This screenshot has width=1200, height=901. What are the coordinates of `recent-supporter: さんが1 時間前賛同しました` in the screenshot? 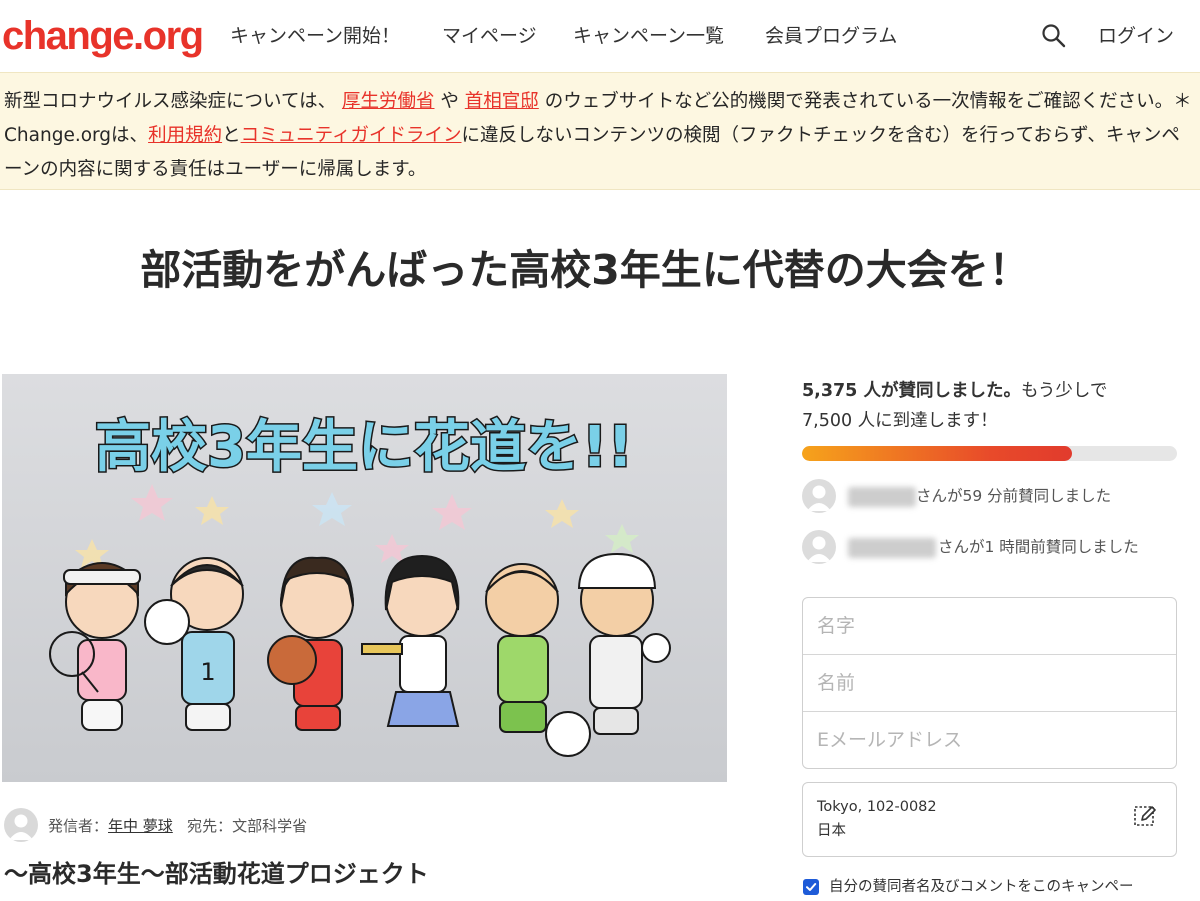 It's located at (992, 548).